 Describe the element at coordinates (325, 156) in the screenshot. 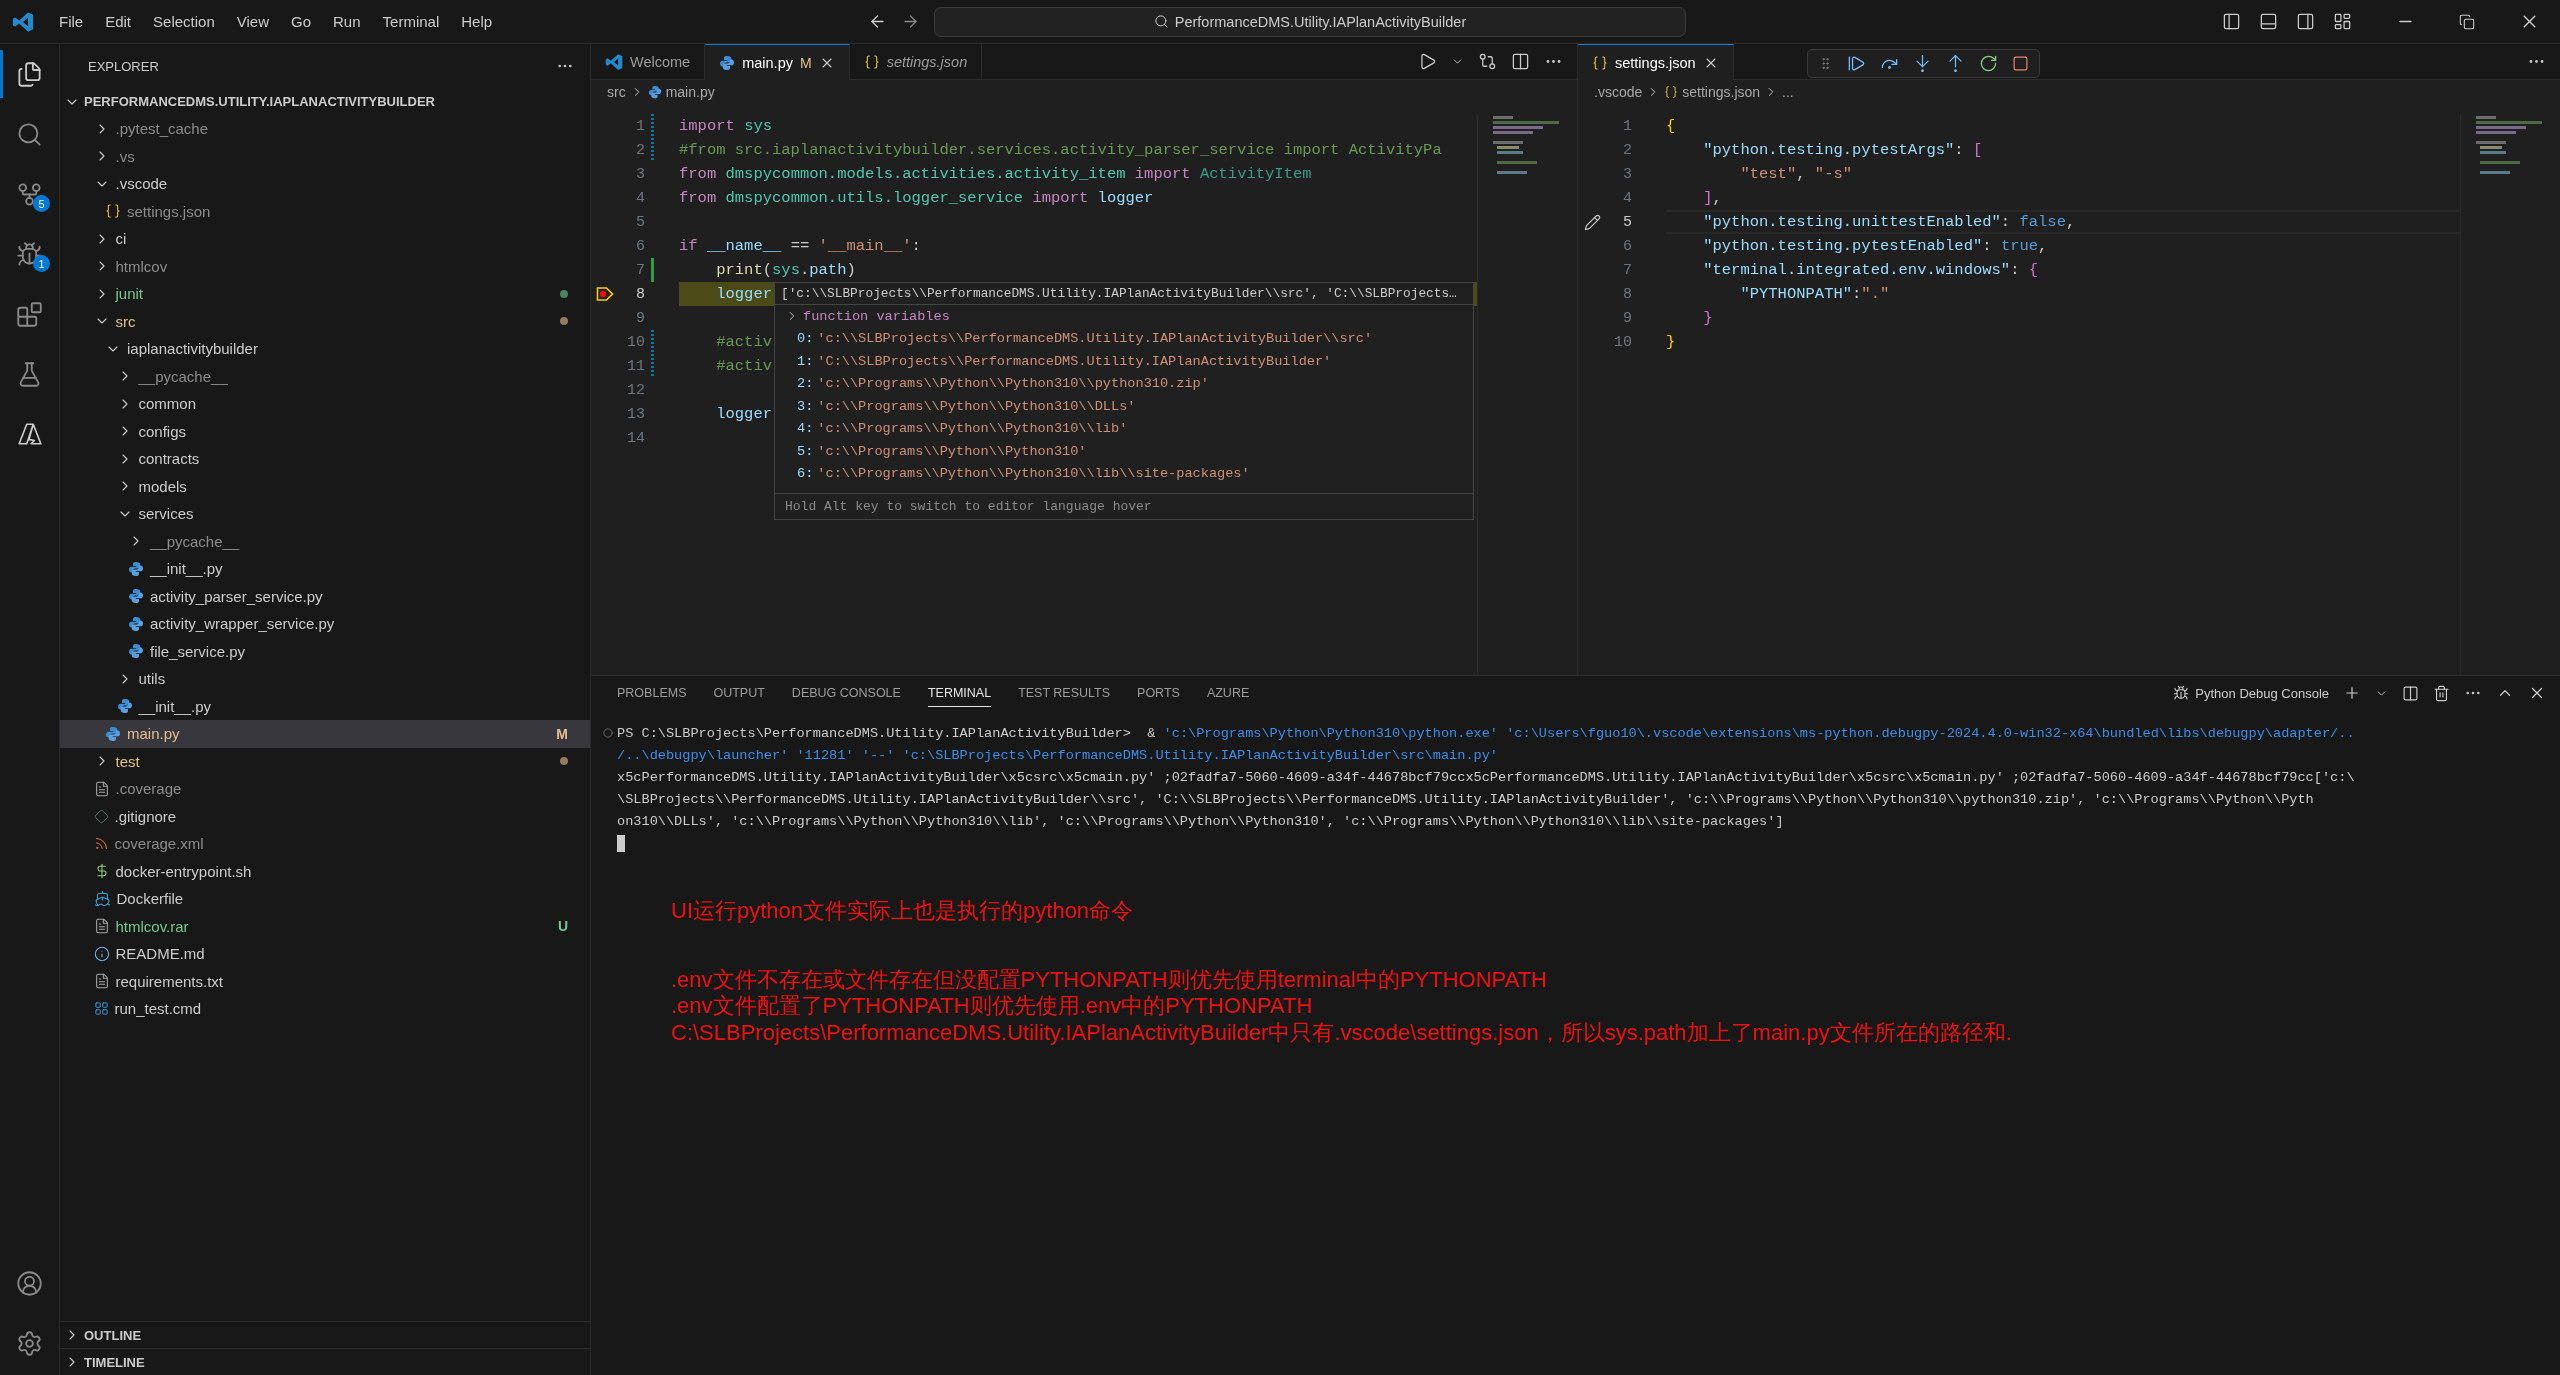

I see `tree-item: .vs` at that location.